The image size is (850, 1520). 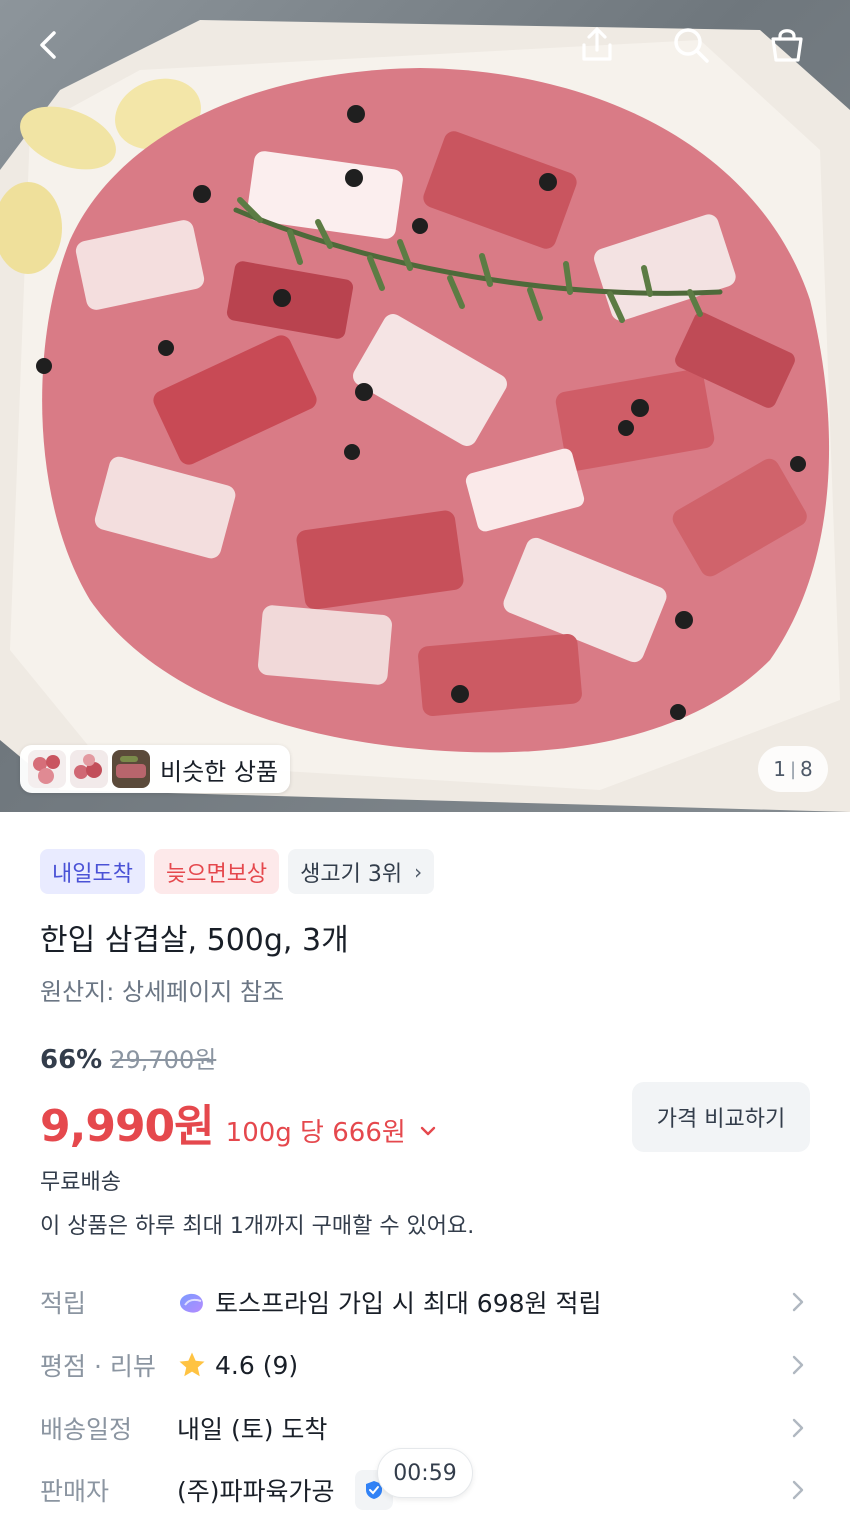 I want to click on similar-products-label: 비슷한 상품, so click(x=219, y=771).